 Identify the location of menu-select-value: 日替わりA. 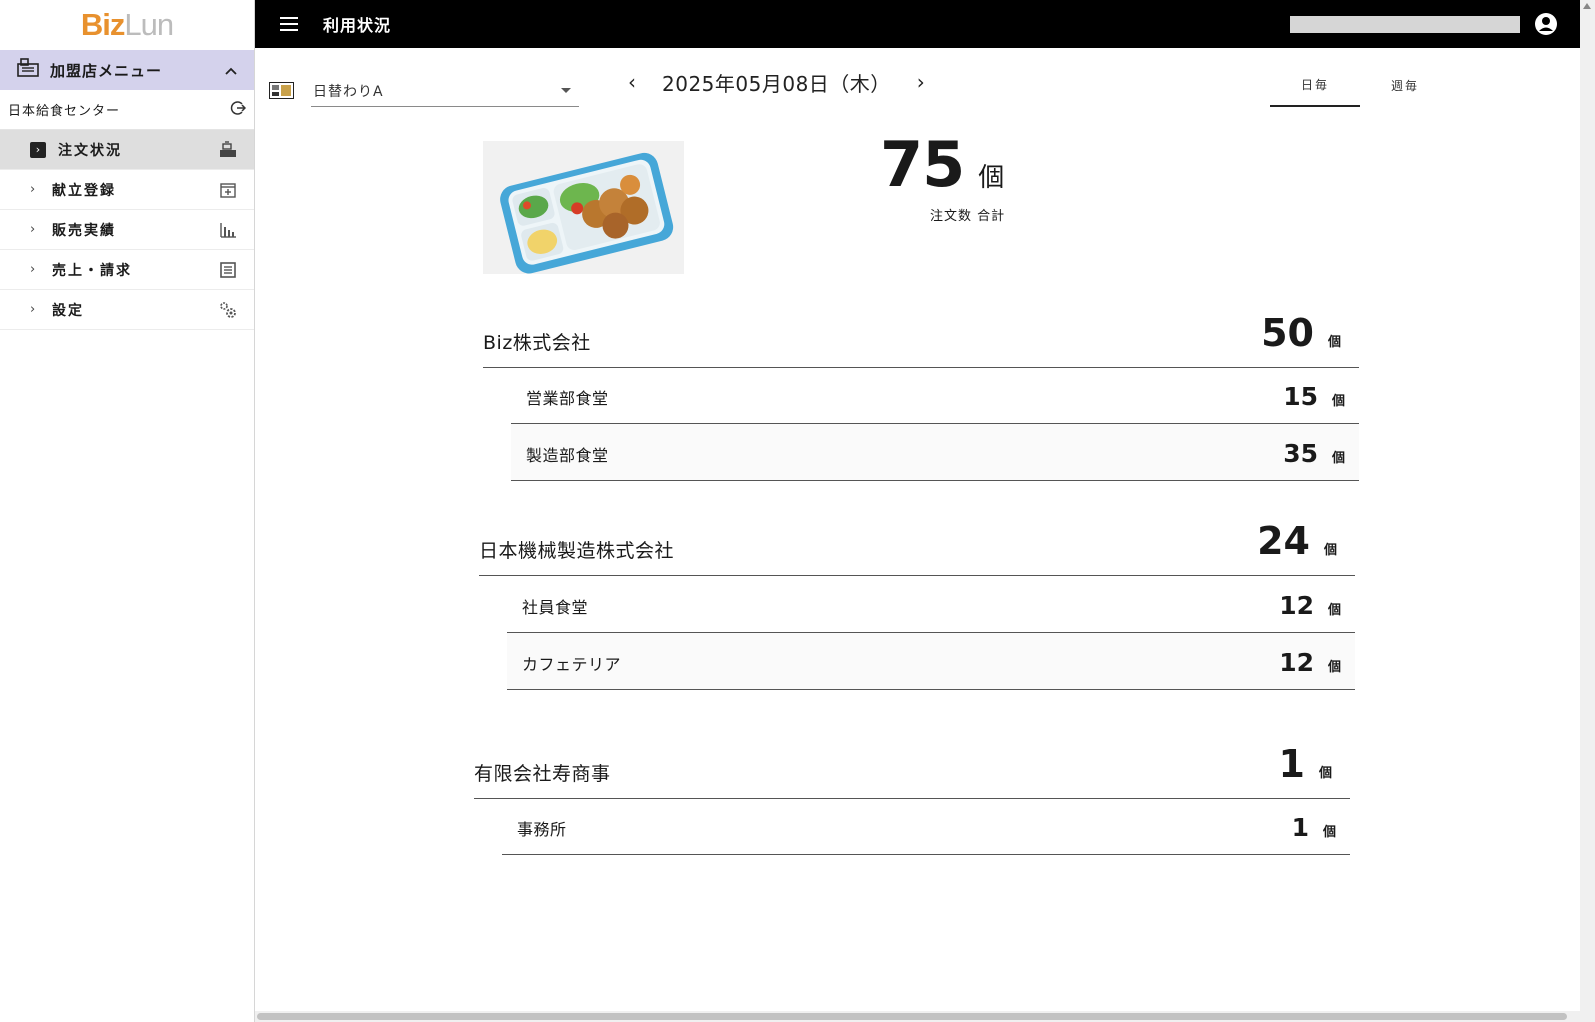
(348, 91).